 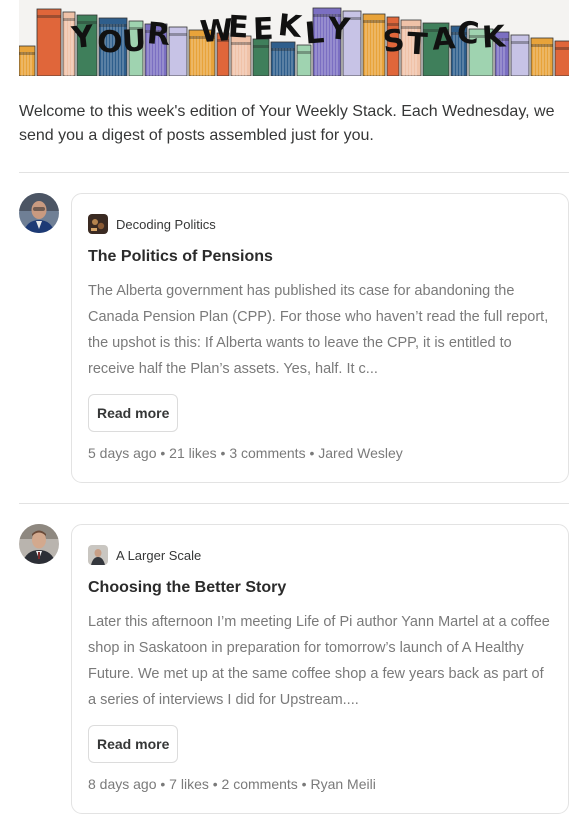 What do you see at coordinates (443, 39) in the screenshot?
I see `banner-letter: A` at bounding box center [443, 39].